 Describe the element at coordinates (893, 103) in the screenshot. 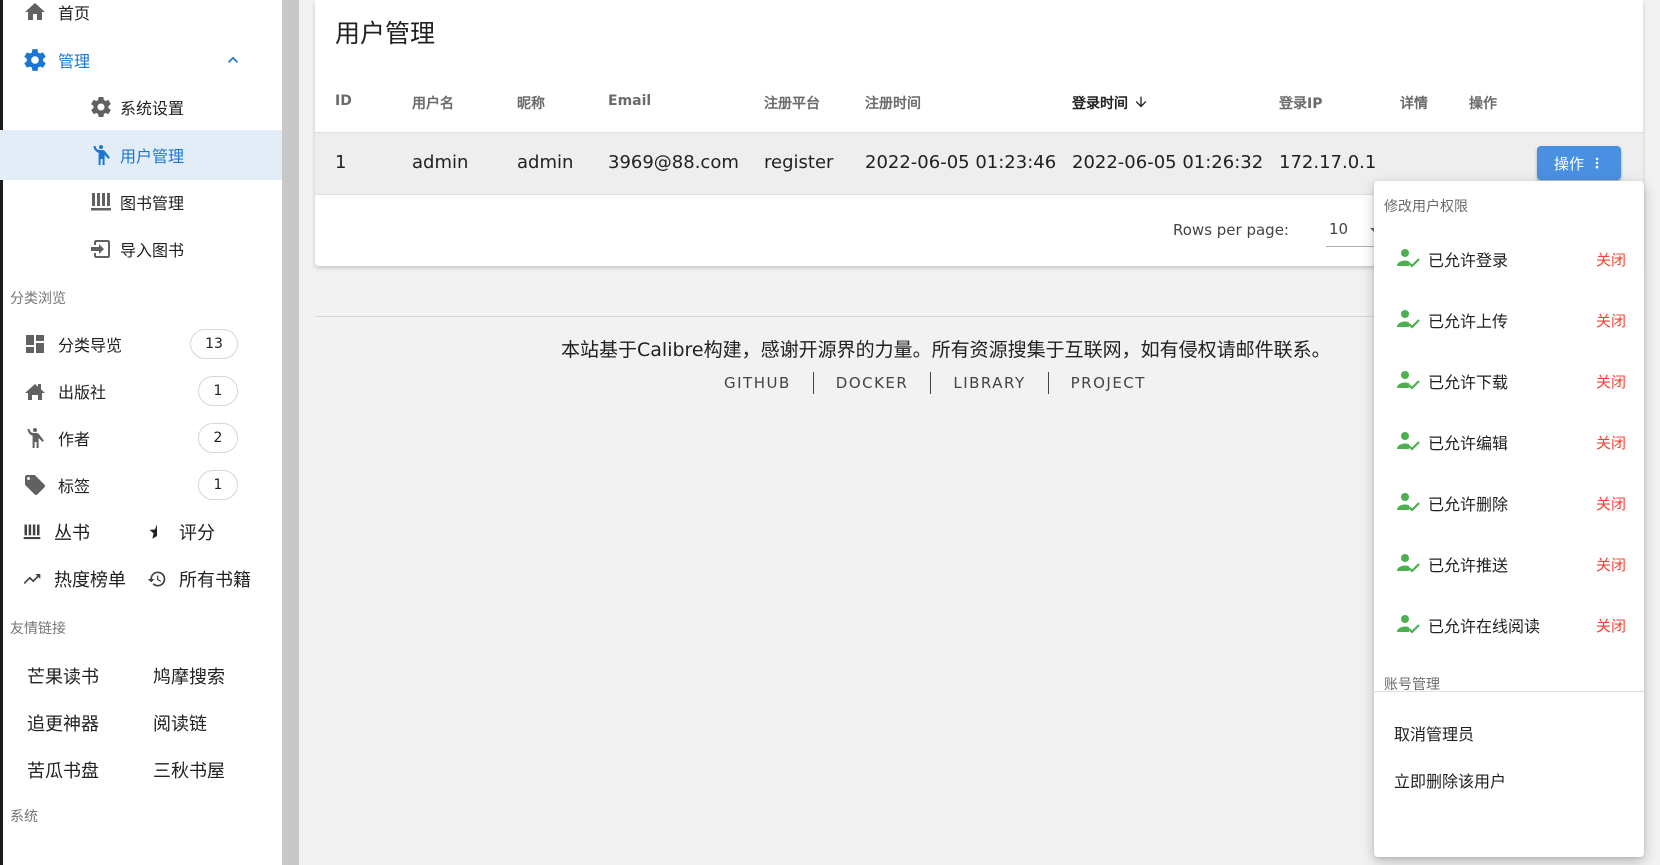

I see `column-header-reg-time: 注册时间` at that location.